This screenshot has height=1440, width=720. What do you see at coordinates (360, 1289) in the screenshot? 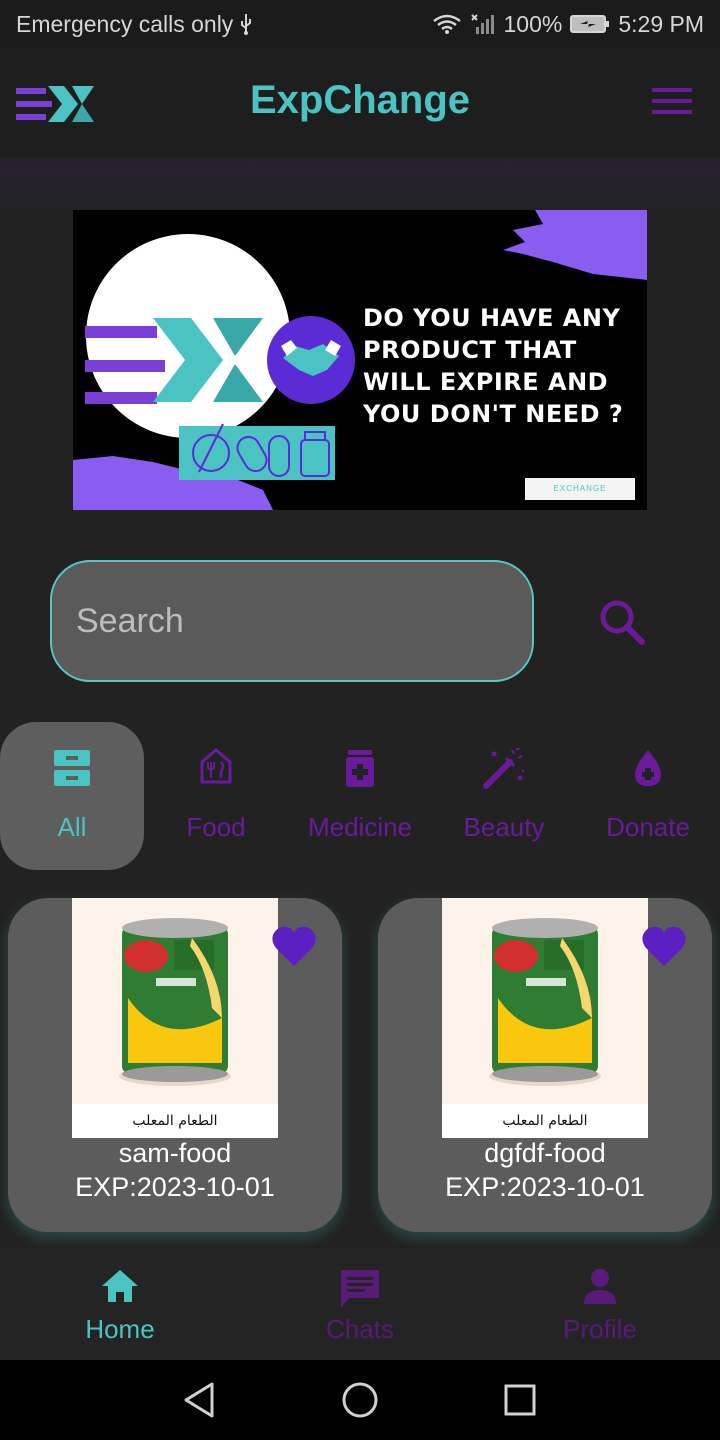
I see `chat-icon` at bounding box center [360, 1289].